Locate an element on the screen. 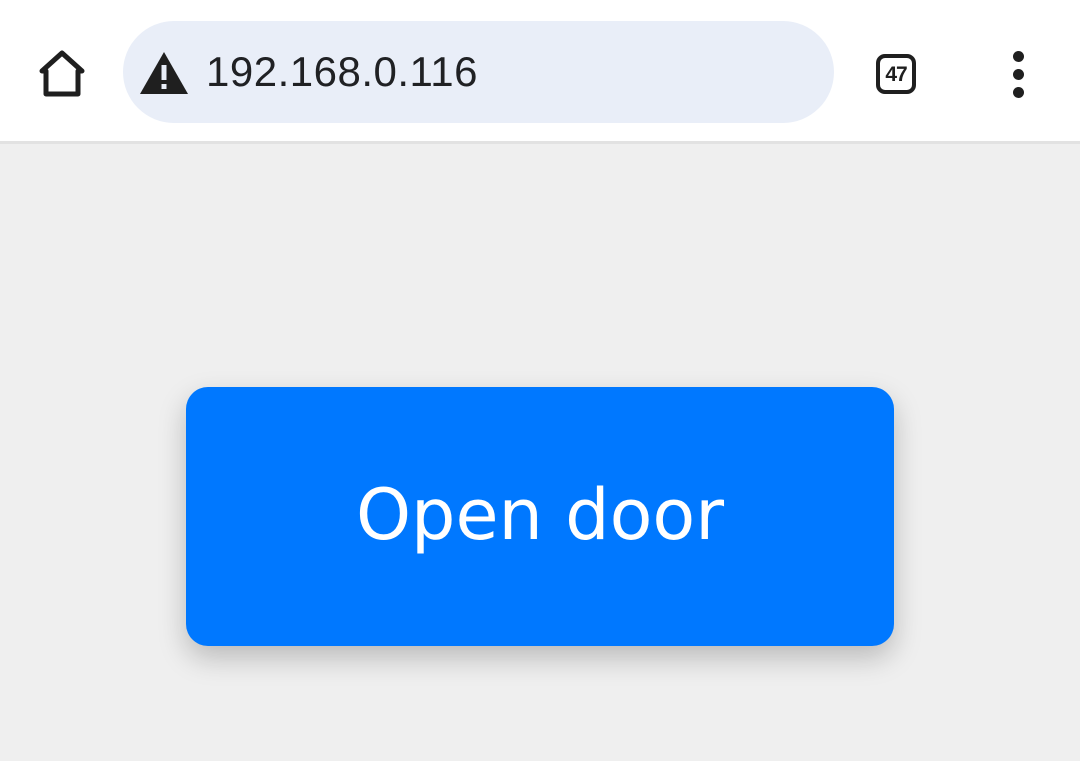  more-vert-icon is located at coordinates (1018, 74).